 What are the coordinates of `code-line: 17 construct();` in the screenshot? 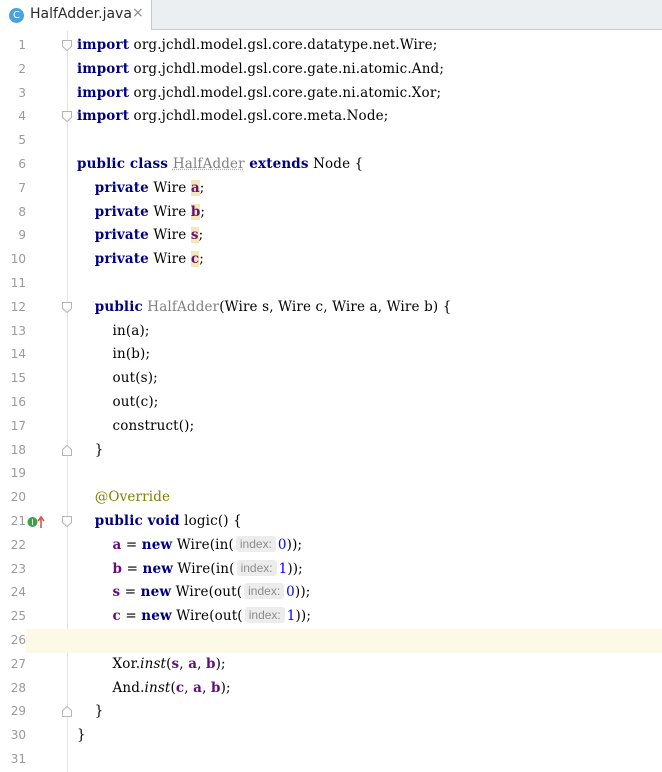 It's located at (331, 427).